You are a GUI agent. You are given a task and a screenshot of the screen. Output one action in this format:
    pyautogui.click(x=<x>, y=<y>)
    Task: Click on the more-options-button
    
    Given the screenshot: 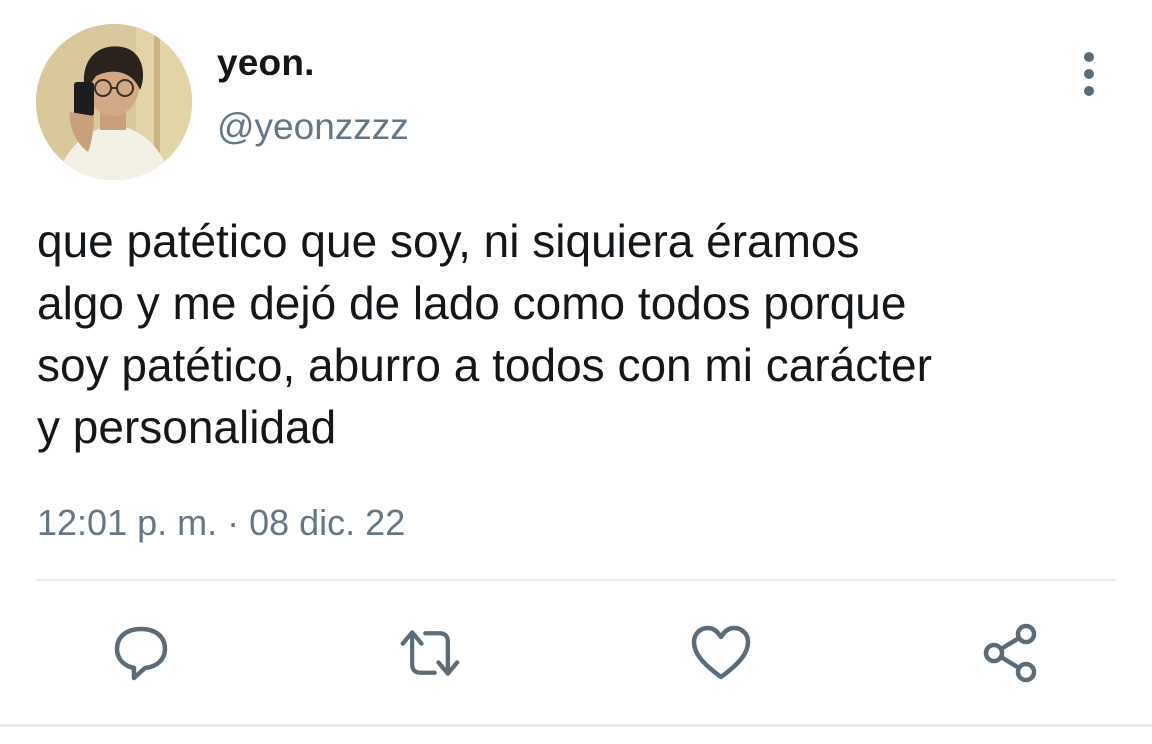 What is the action you would take?
    pyautogui.click(x=1089, y=74)
    